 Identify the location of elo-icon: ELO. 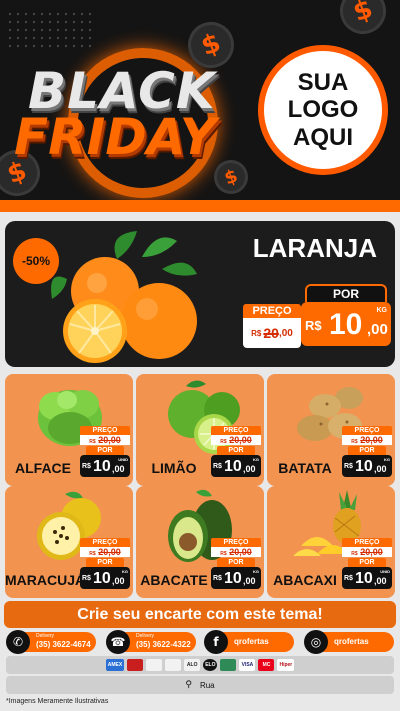
(210, 665).